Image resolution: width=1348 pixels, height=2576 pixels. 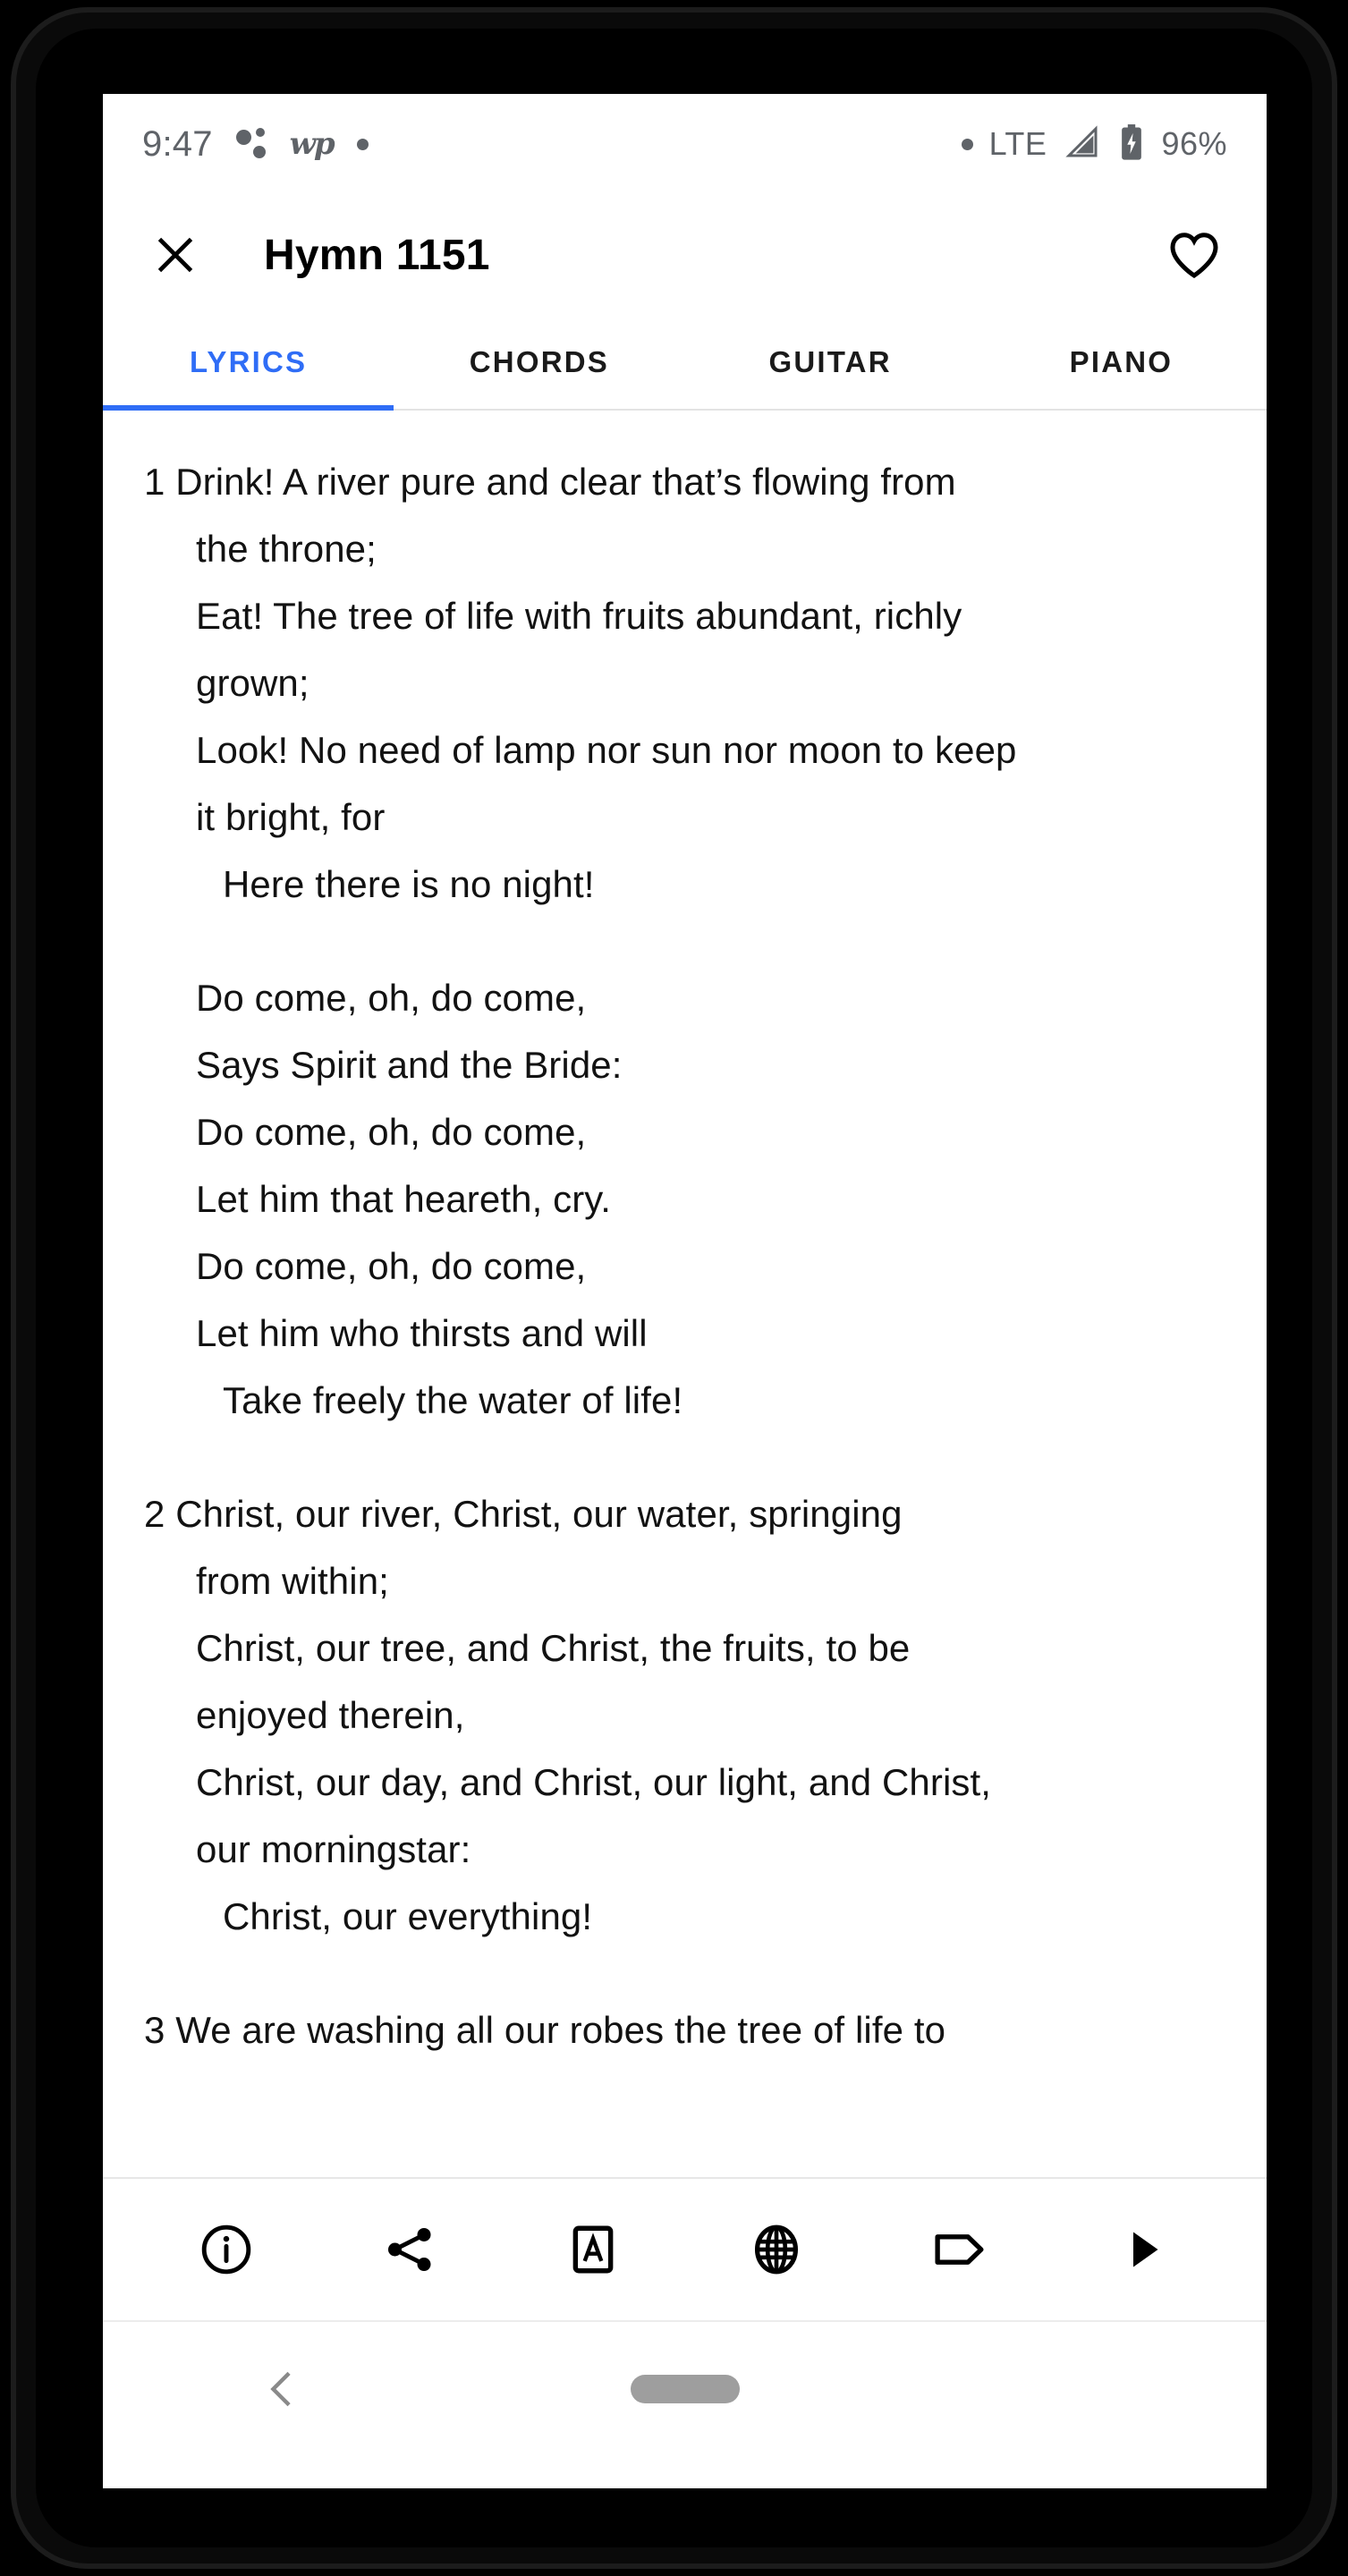 What do you see at coordinates (1083, 144) in the screenshot?
I see `signal-strength-icon` at bounding box center [1083, 144].